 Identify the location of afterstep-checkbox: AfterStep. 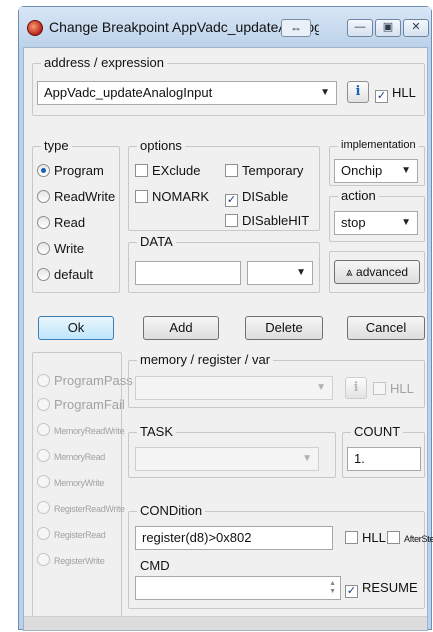
(410, 539).